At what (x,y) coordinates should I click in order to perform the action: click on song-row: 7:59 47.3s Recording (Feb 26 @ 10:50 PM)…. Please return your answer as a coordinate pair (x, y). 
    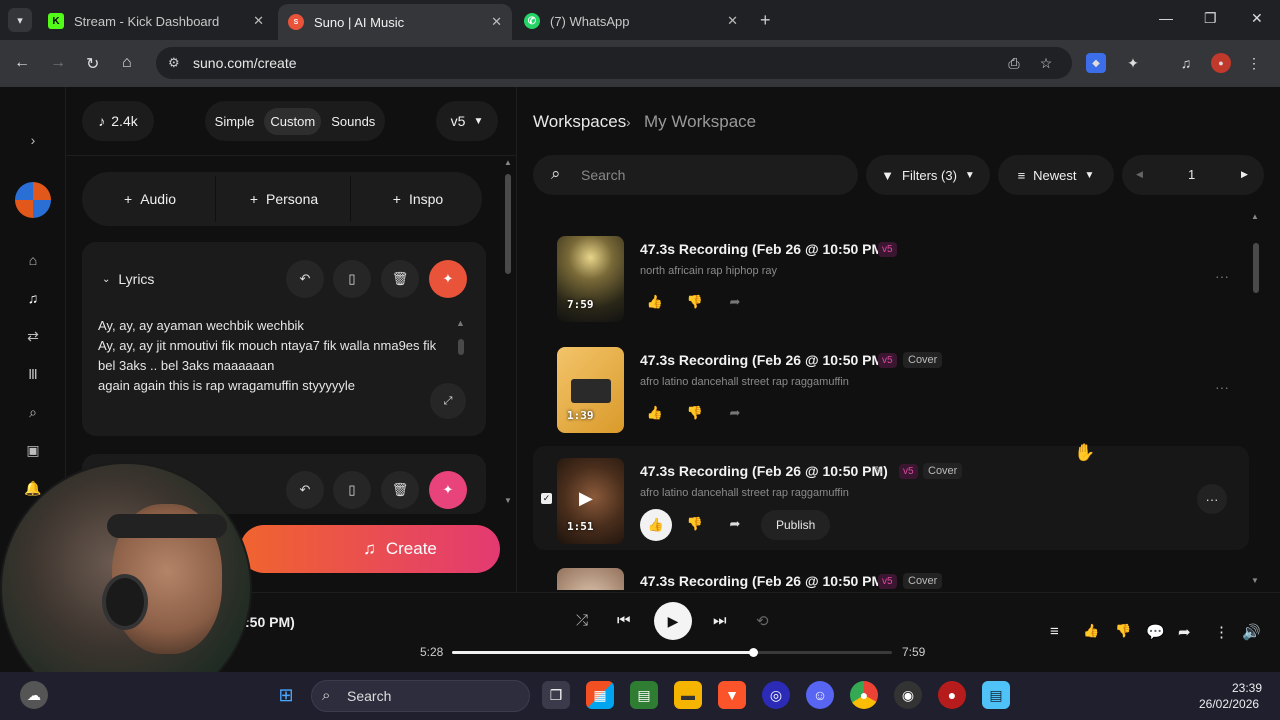
    Looking at the image, I should click on (891, 276).